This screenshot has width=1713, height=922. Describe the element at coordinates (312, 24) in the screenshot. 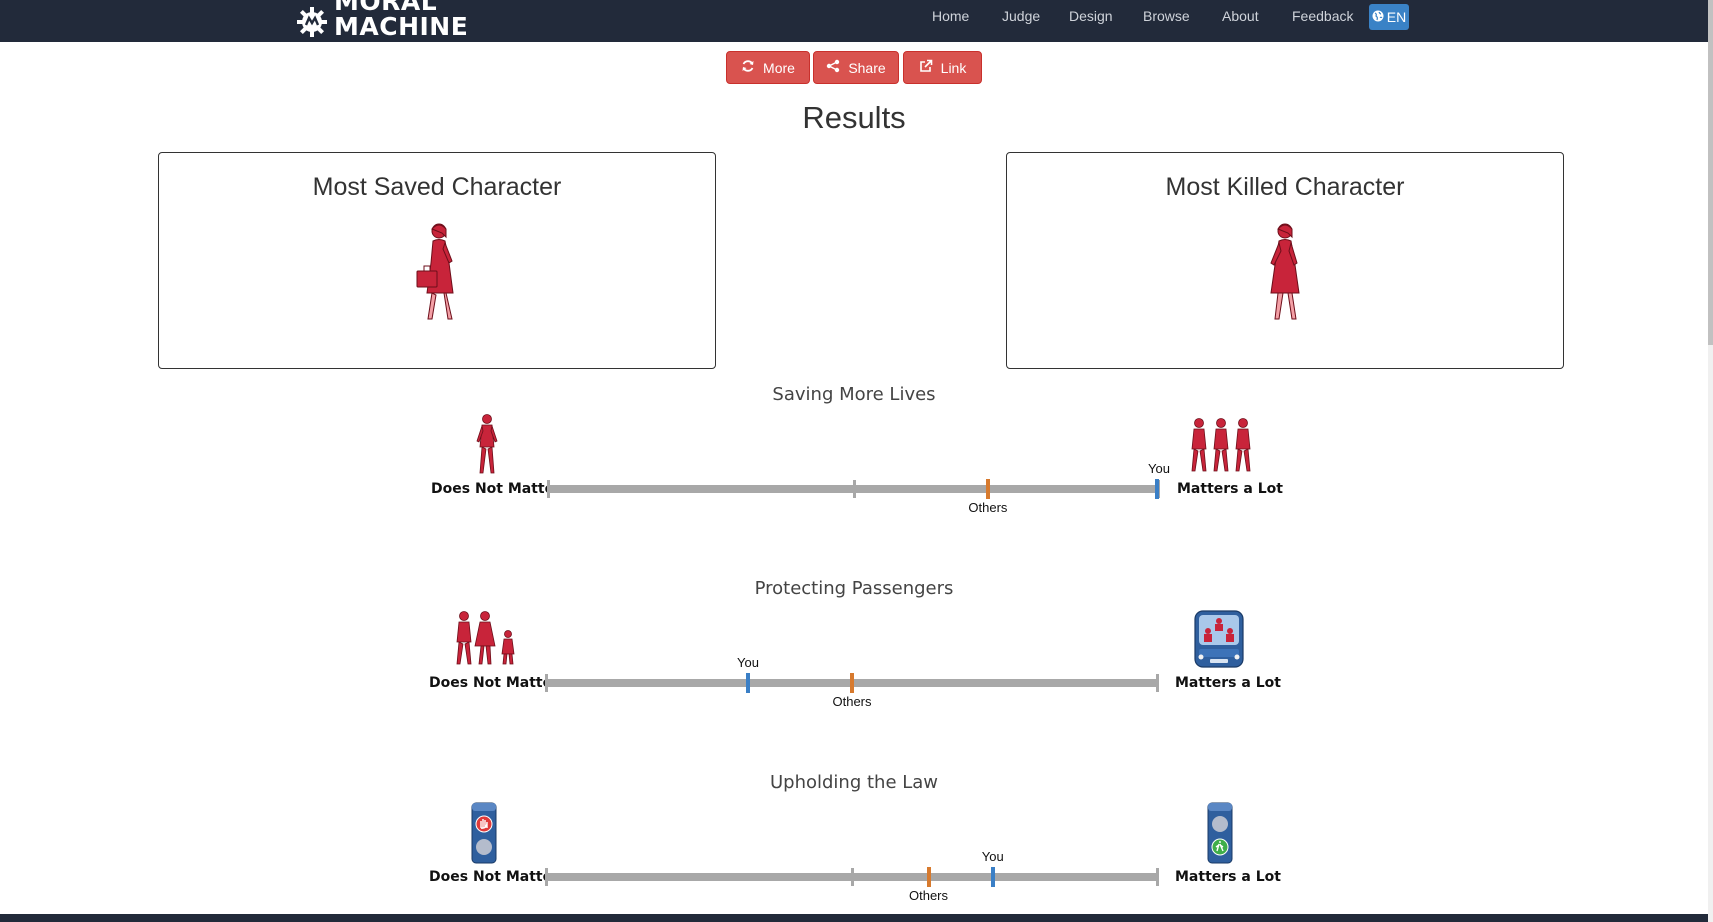

I see `gear-logo-icon` at that location.